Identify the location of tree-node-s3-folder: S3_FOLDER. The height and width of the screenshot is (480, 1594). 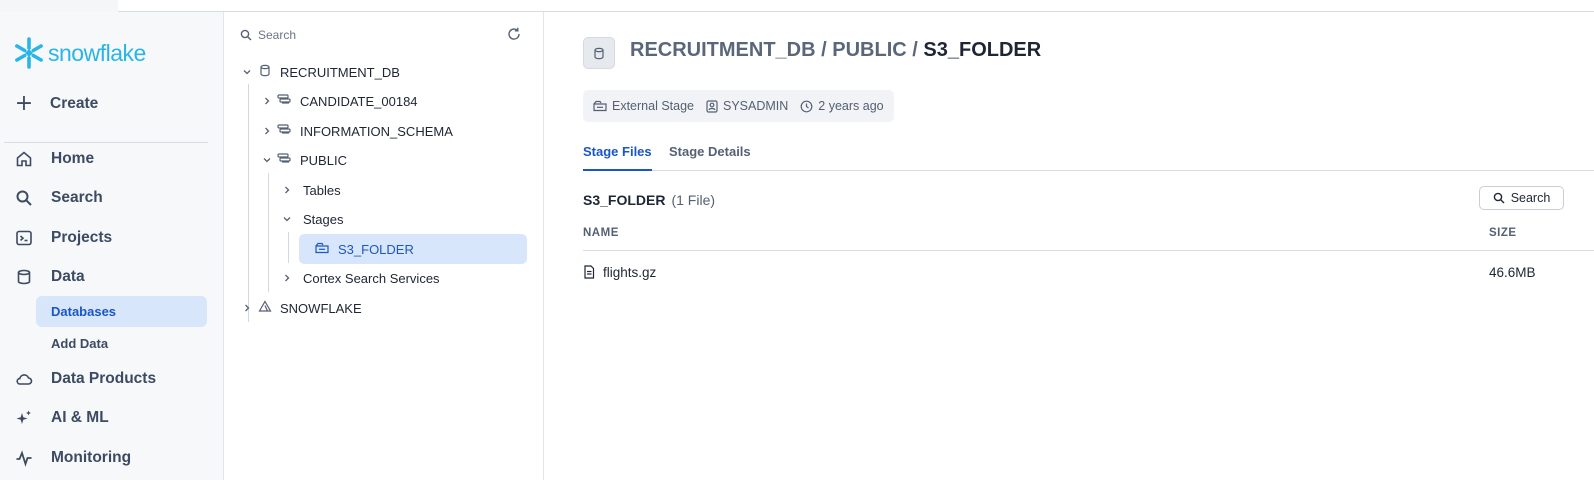
(364, 249).